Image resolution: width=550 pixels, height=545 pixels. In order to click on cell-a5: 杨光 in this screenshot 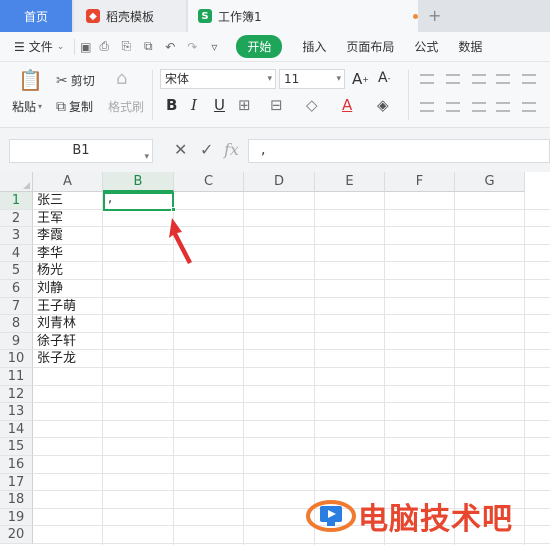, I will do `click(49, 271)`.